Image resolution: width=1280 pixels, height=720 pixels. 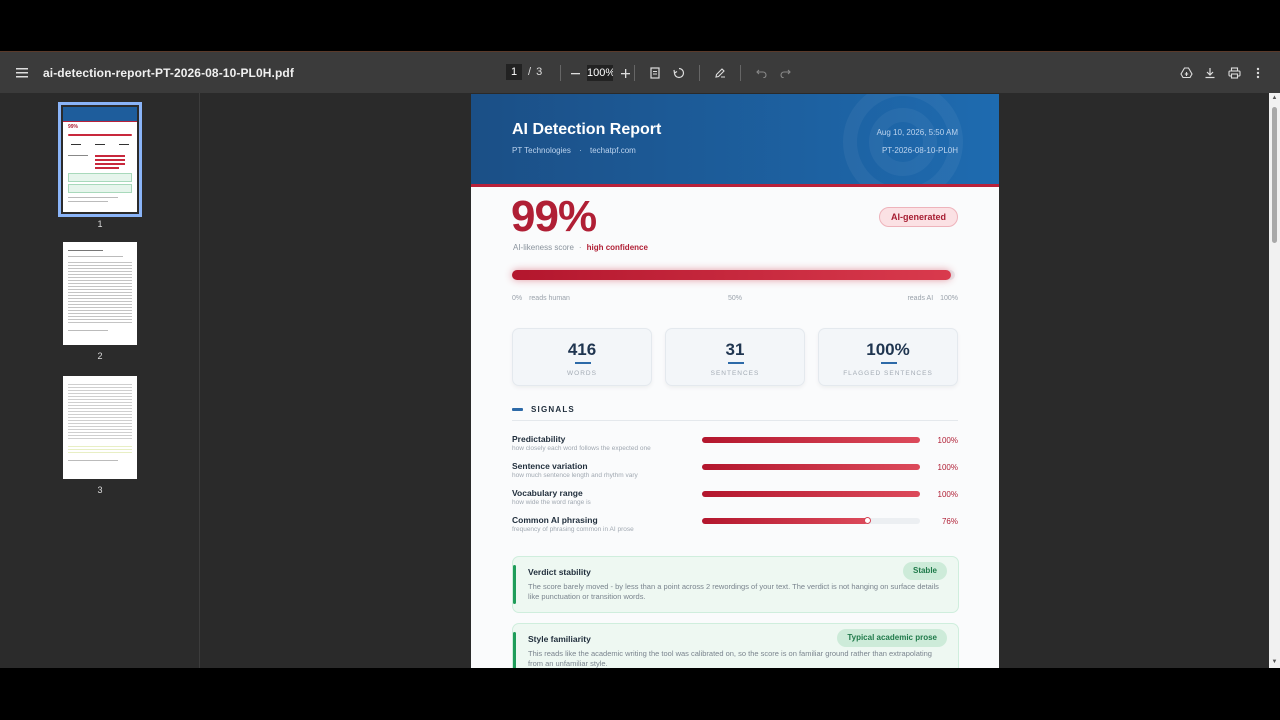 What do you see at coordinates (655, 73) in the screenshot?
I see `fit-page-icon` at bounding box center [655, 73].